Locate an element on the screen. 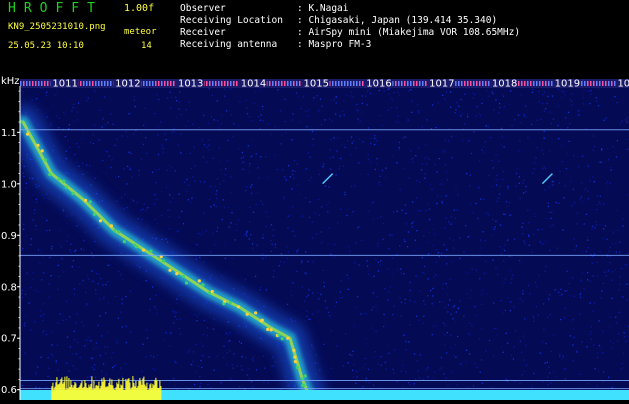 The image size is (629, 404). x-tick-label: 1013 is located at coordinates (190, 84).